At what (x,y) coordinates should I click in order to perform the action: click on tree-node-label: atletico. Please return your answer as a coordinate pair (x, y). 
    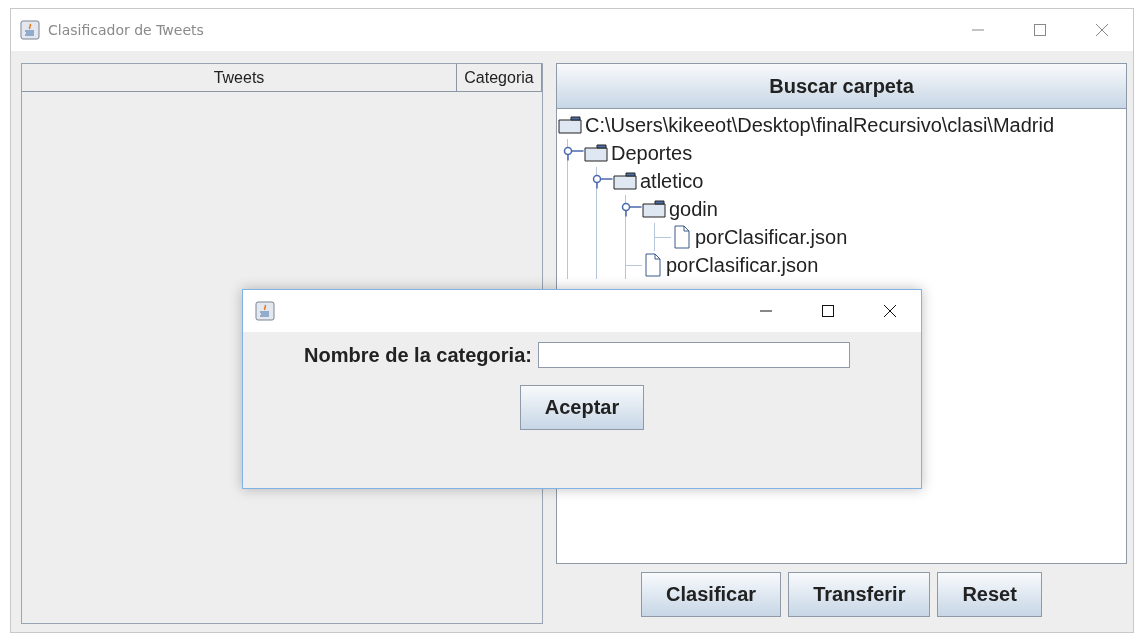
    Looking at the image, I should click on (672, 181).